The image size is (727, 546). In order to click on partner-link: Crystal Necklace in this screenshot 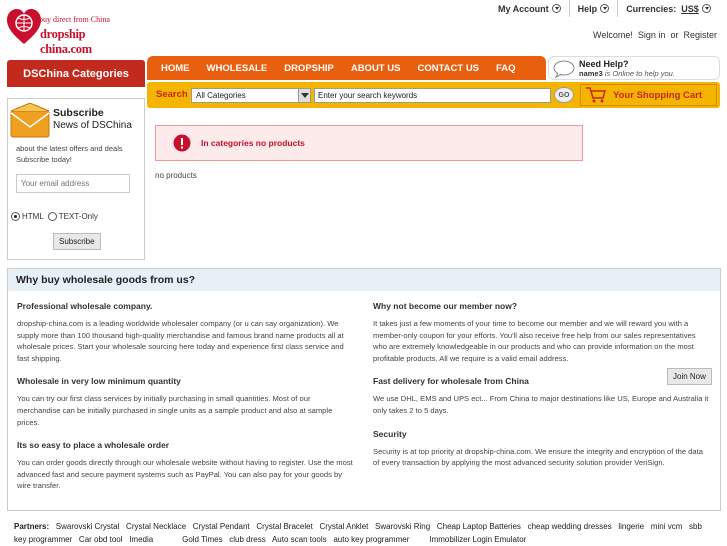, I will do `click(156, 526)`.